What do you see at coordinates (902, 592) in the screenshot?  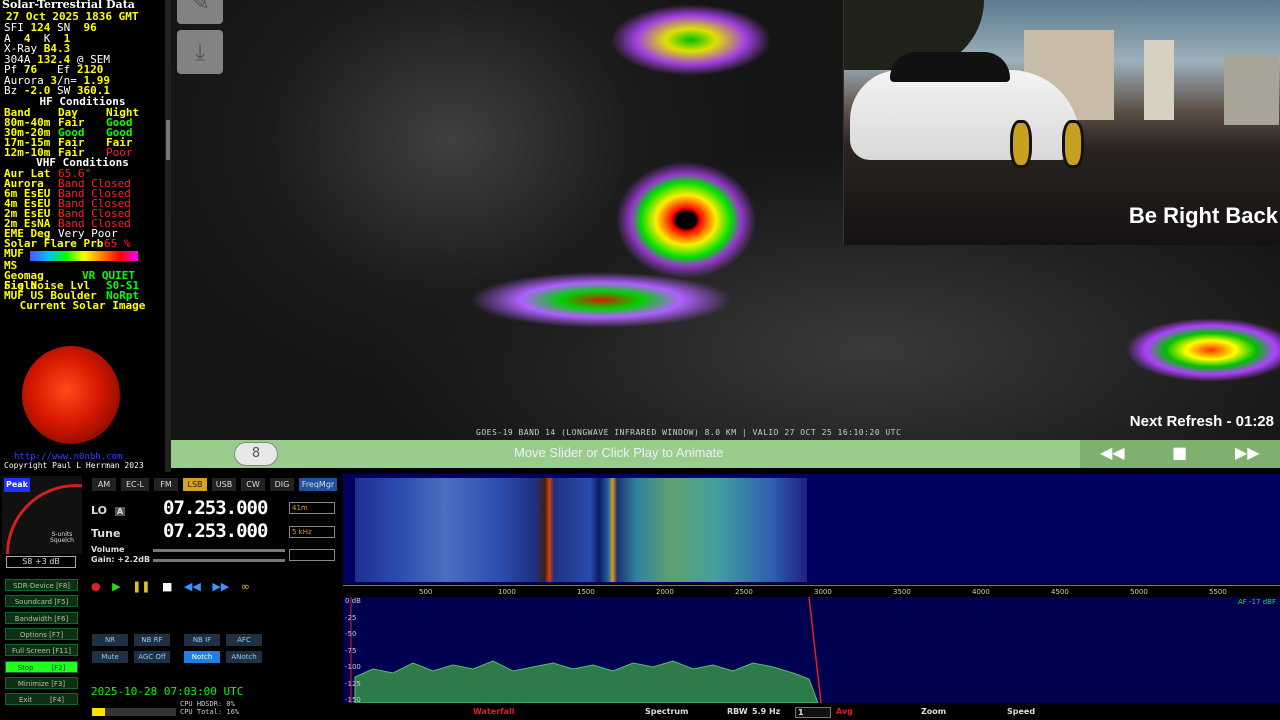 I see `axis-tick-label: 3500` at bounding box center [902, 592].